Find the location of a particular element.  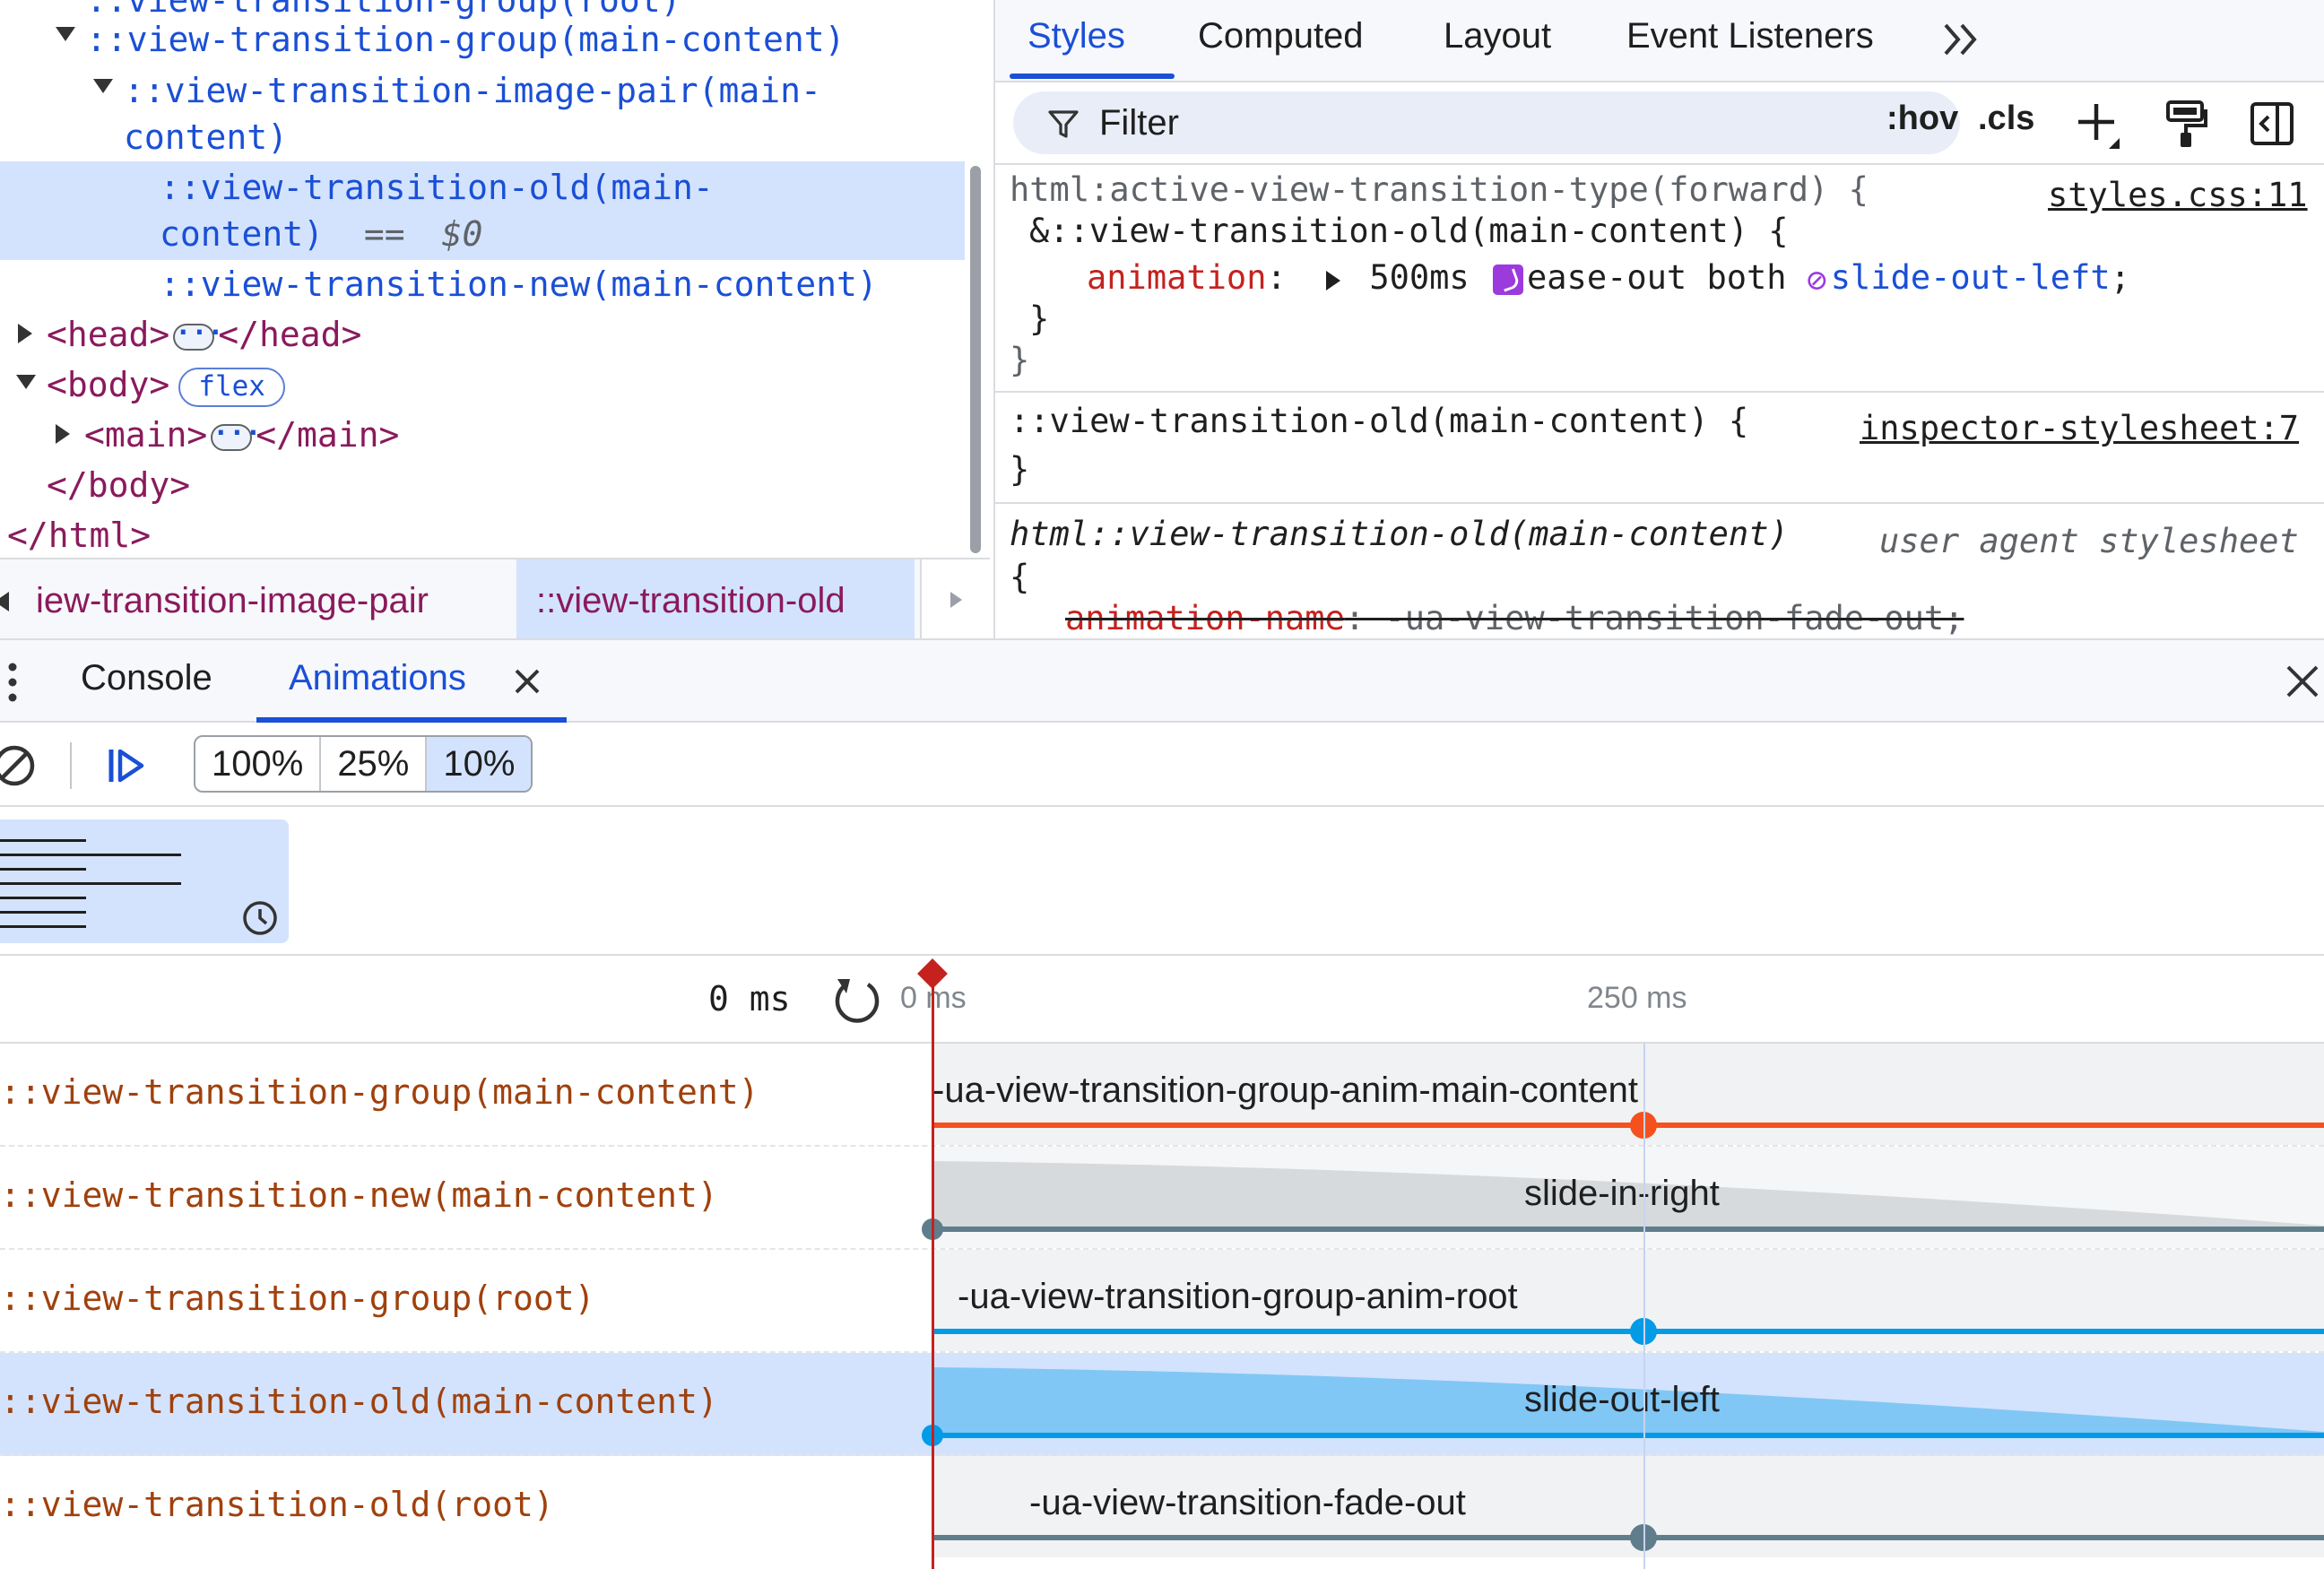

toggle-sidebar-icon is located at coordinates (2272, 124).